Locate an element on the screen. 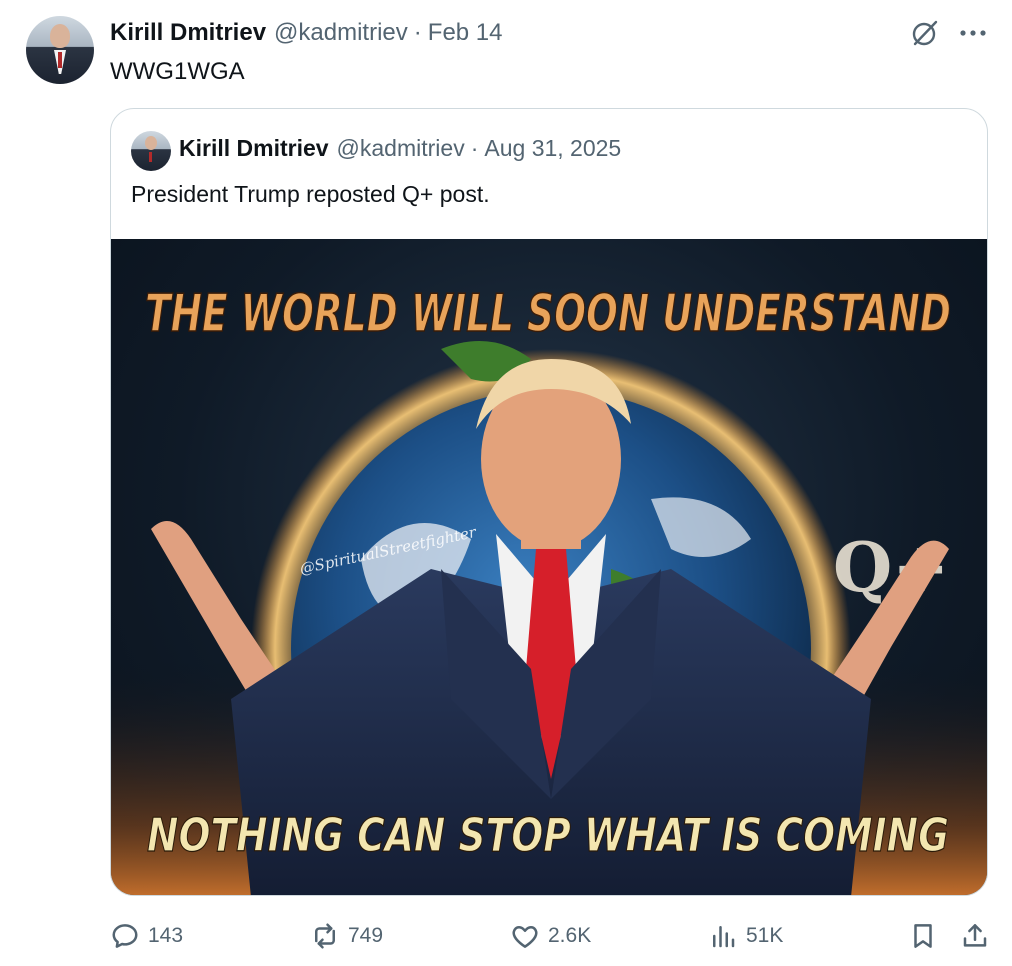  image-headline-bottom: NOTHING CAN STOP WHAT IS COMING is located at coordinates (548, 835).